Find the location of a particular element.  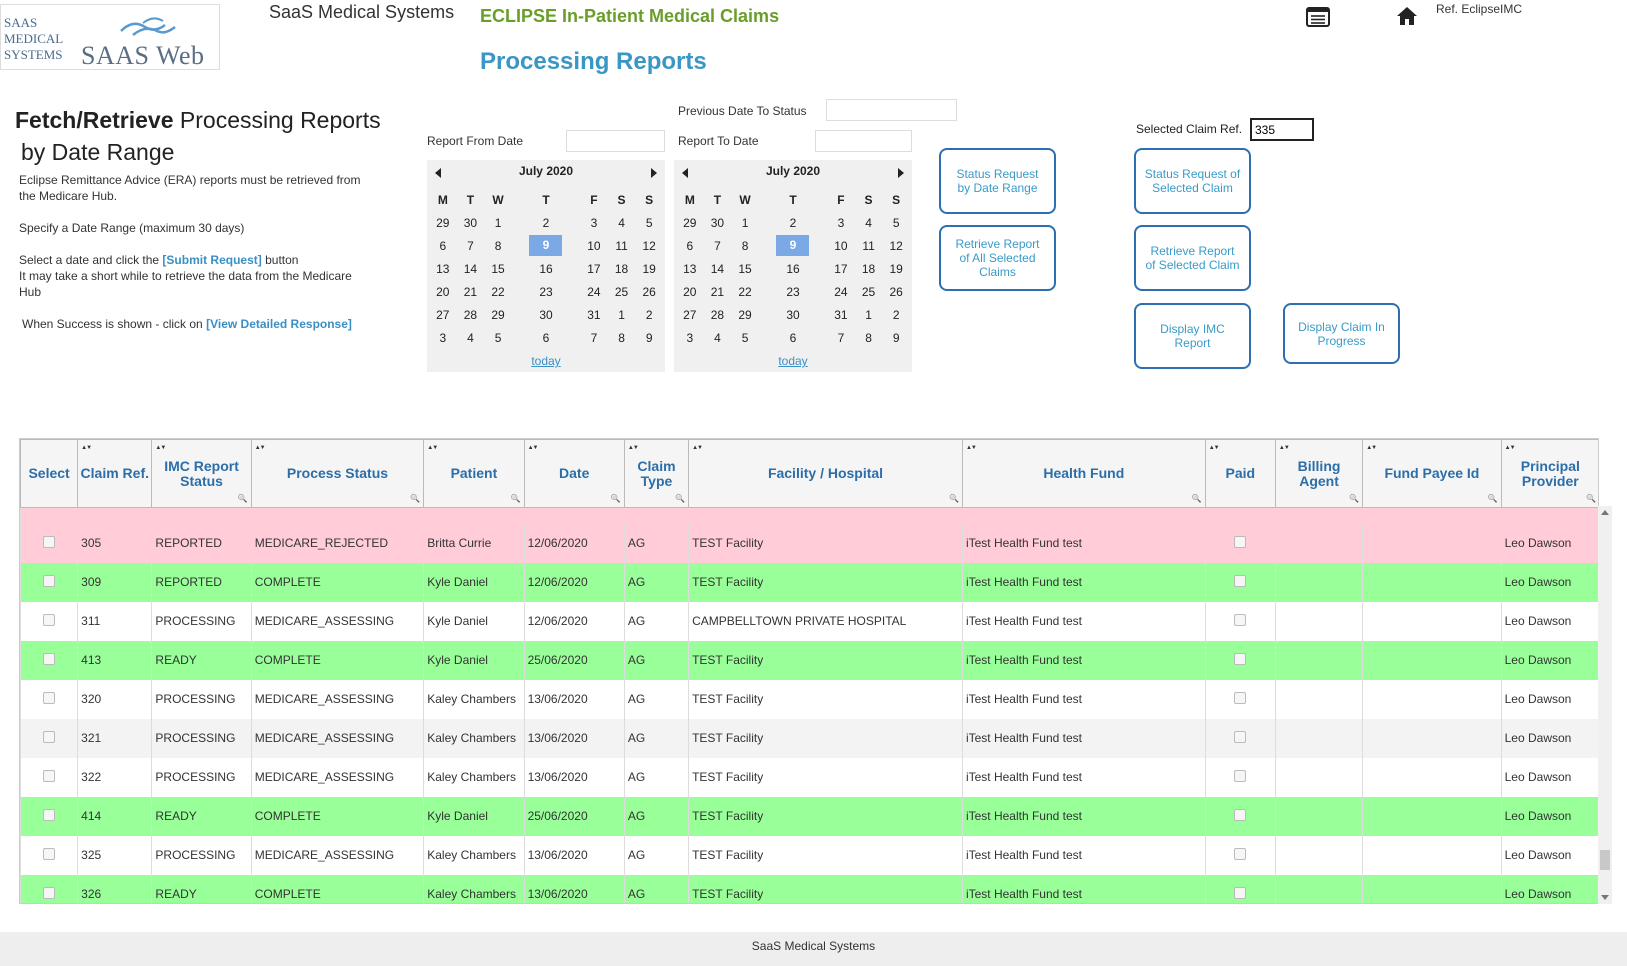

previous-date-input is located at coordinates (891, 110).